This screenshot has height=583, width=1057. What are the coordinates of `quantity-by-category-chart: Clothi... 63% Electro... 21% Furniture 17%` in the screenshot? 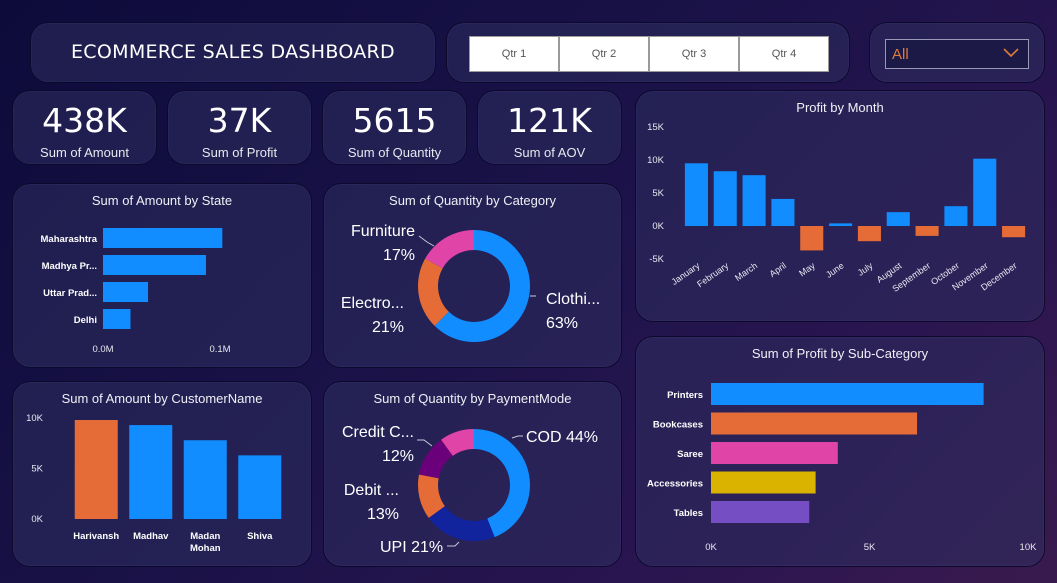 It's located at (470, 282).